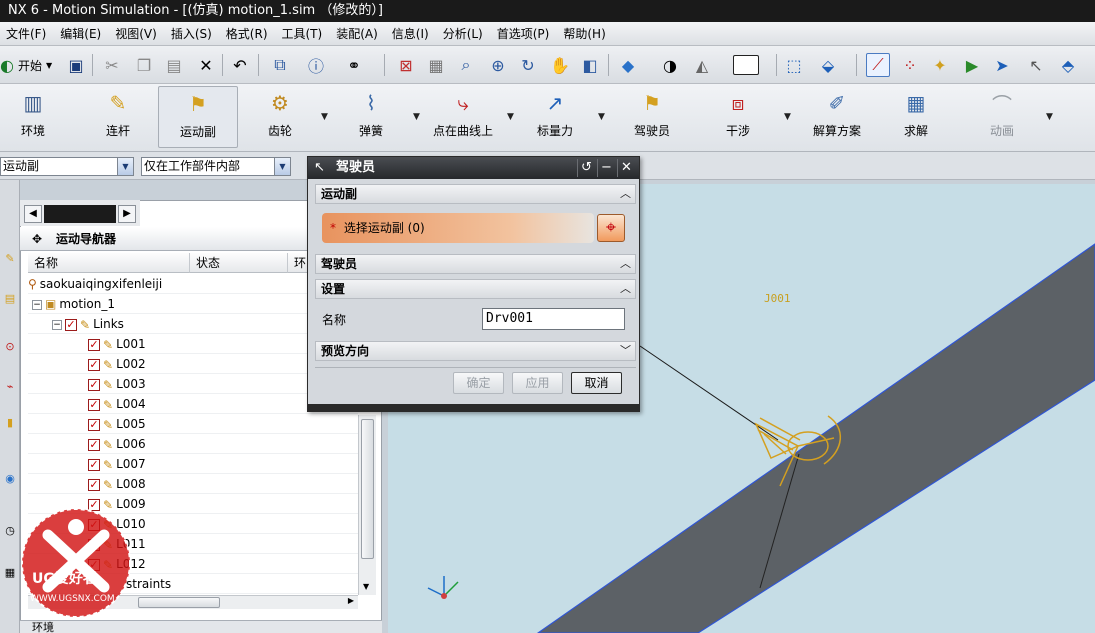  What do you see at coordinates (80, 214) in the screenshot?
I see `navigator-tab-scroll-thumb` at bounding box center [80, 214].